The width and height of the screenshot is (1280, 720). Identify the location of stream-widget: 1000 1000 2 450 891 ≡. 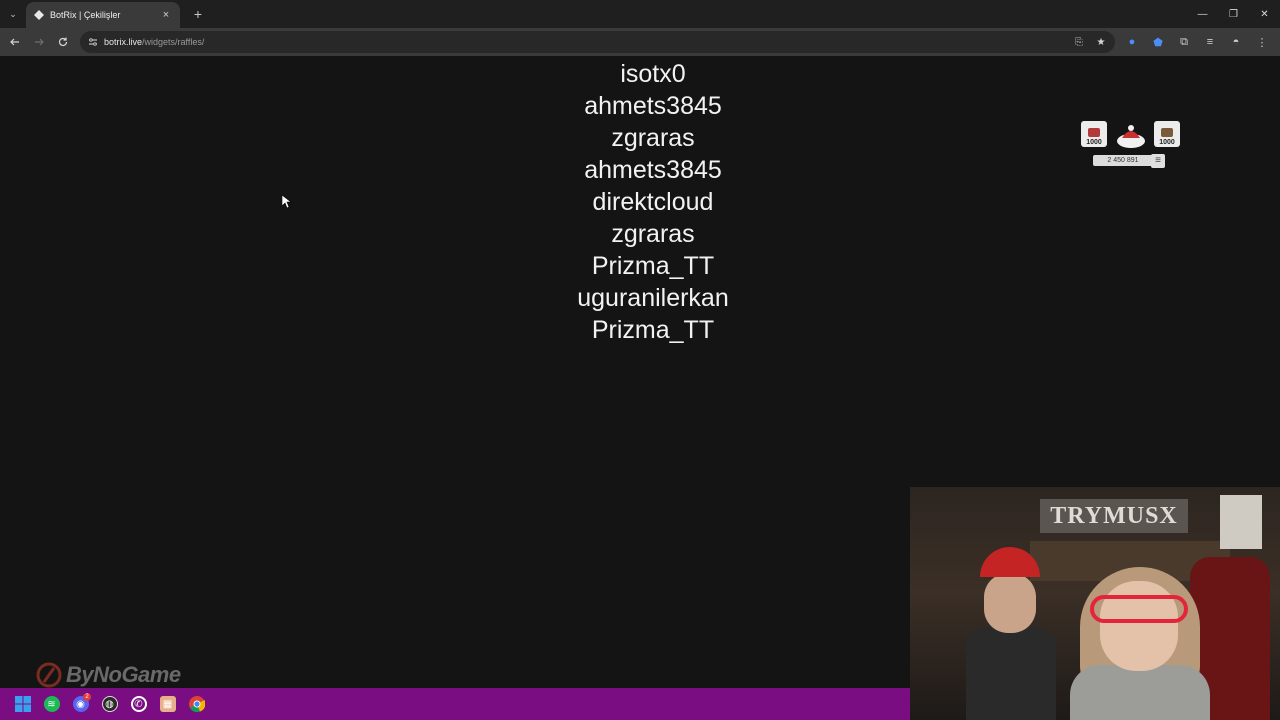
(1130, 147).